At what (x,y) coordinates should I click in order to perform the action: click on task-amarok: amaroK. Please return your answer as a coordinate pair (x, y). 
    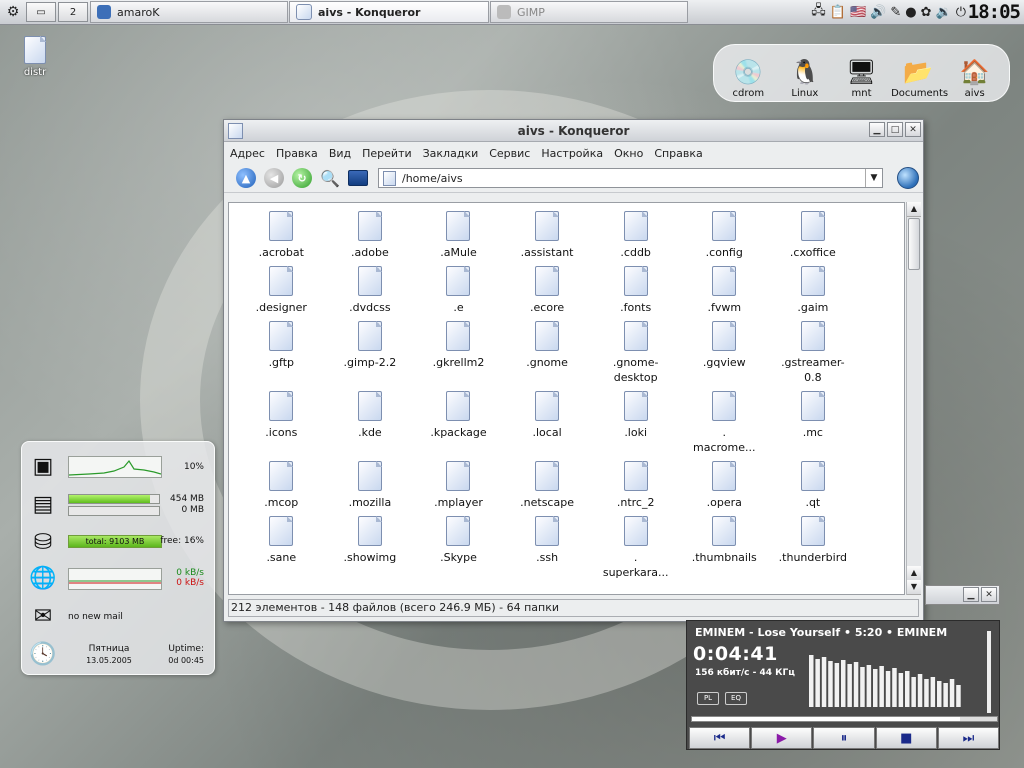
    Looking at the image, I should click on (189, 12).